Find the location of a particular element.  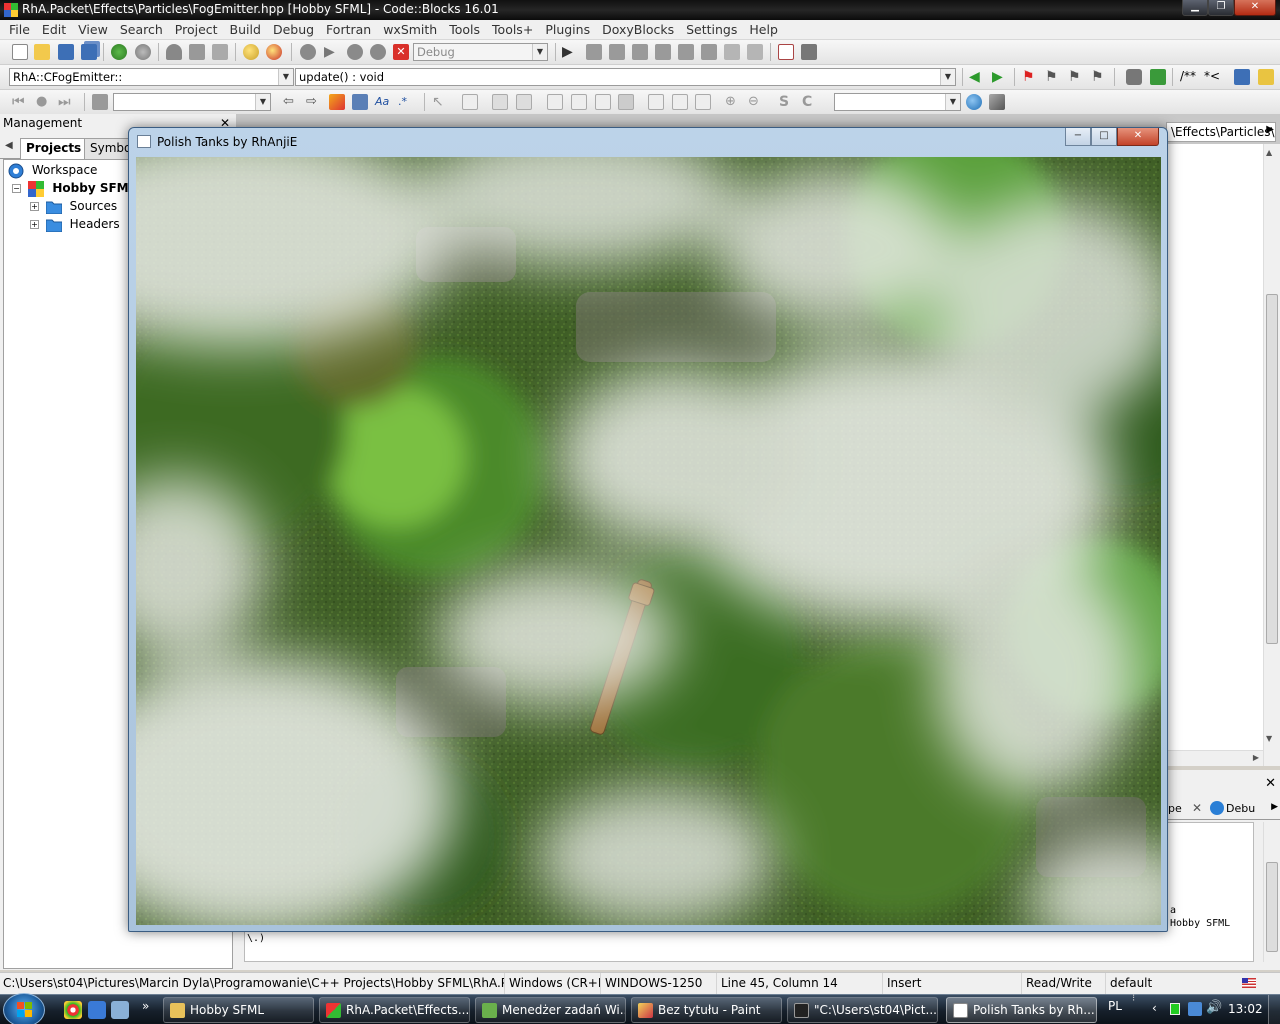

paste-icon is located at coordinates (220, 52).